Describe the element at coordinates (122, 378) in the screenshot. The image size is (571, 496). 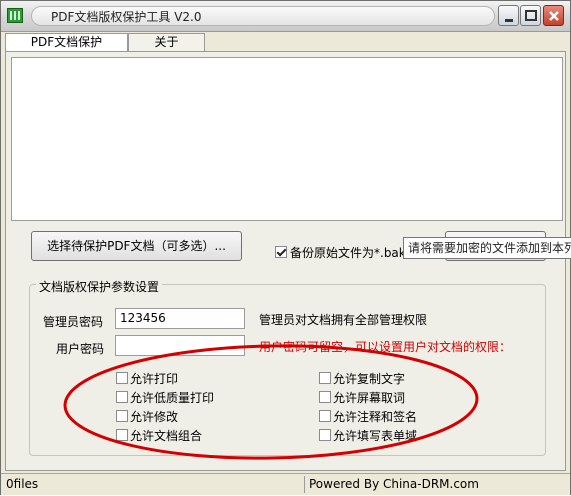
I see `allow-print-checkbox` at that location.